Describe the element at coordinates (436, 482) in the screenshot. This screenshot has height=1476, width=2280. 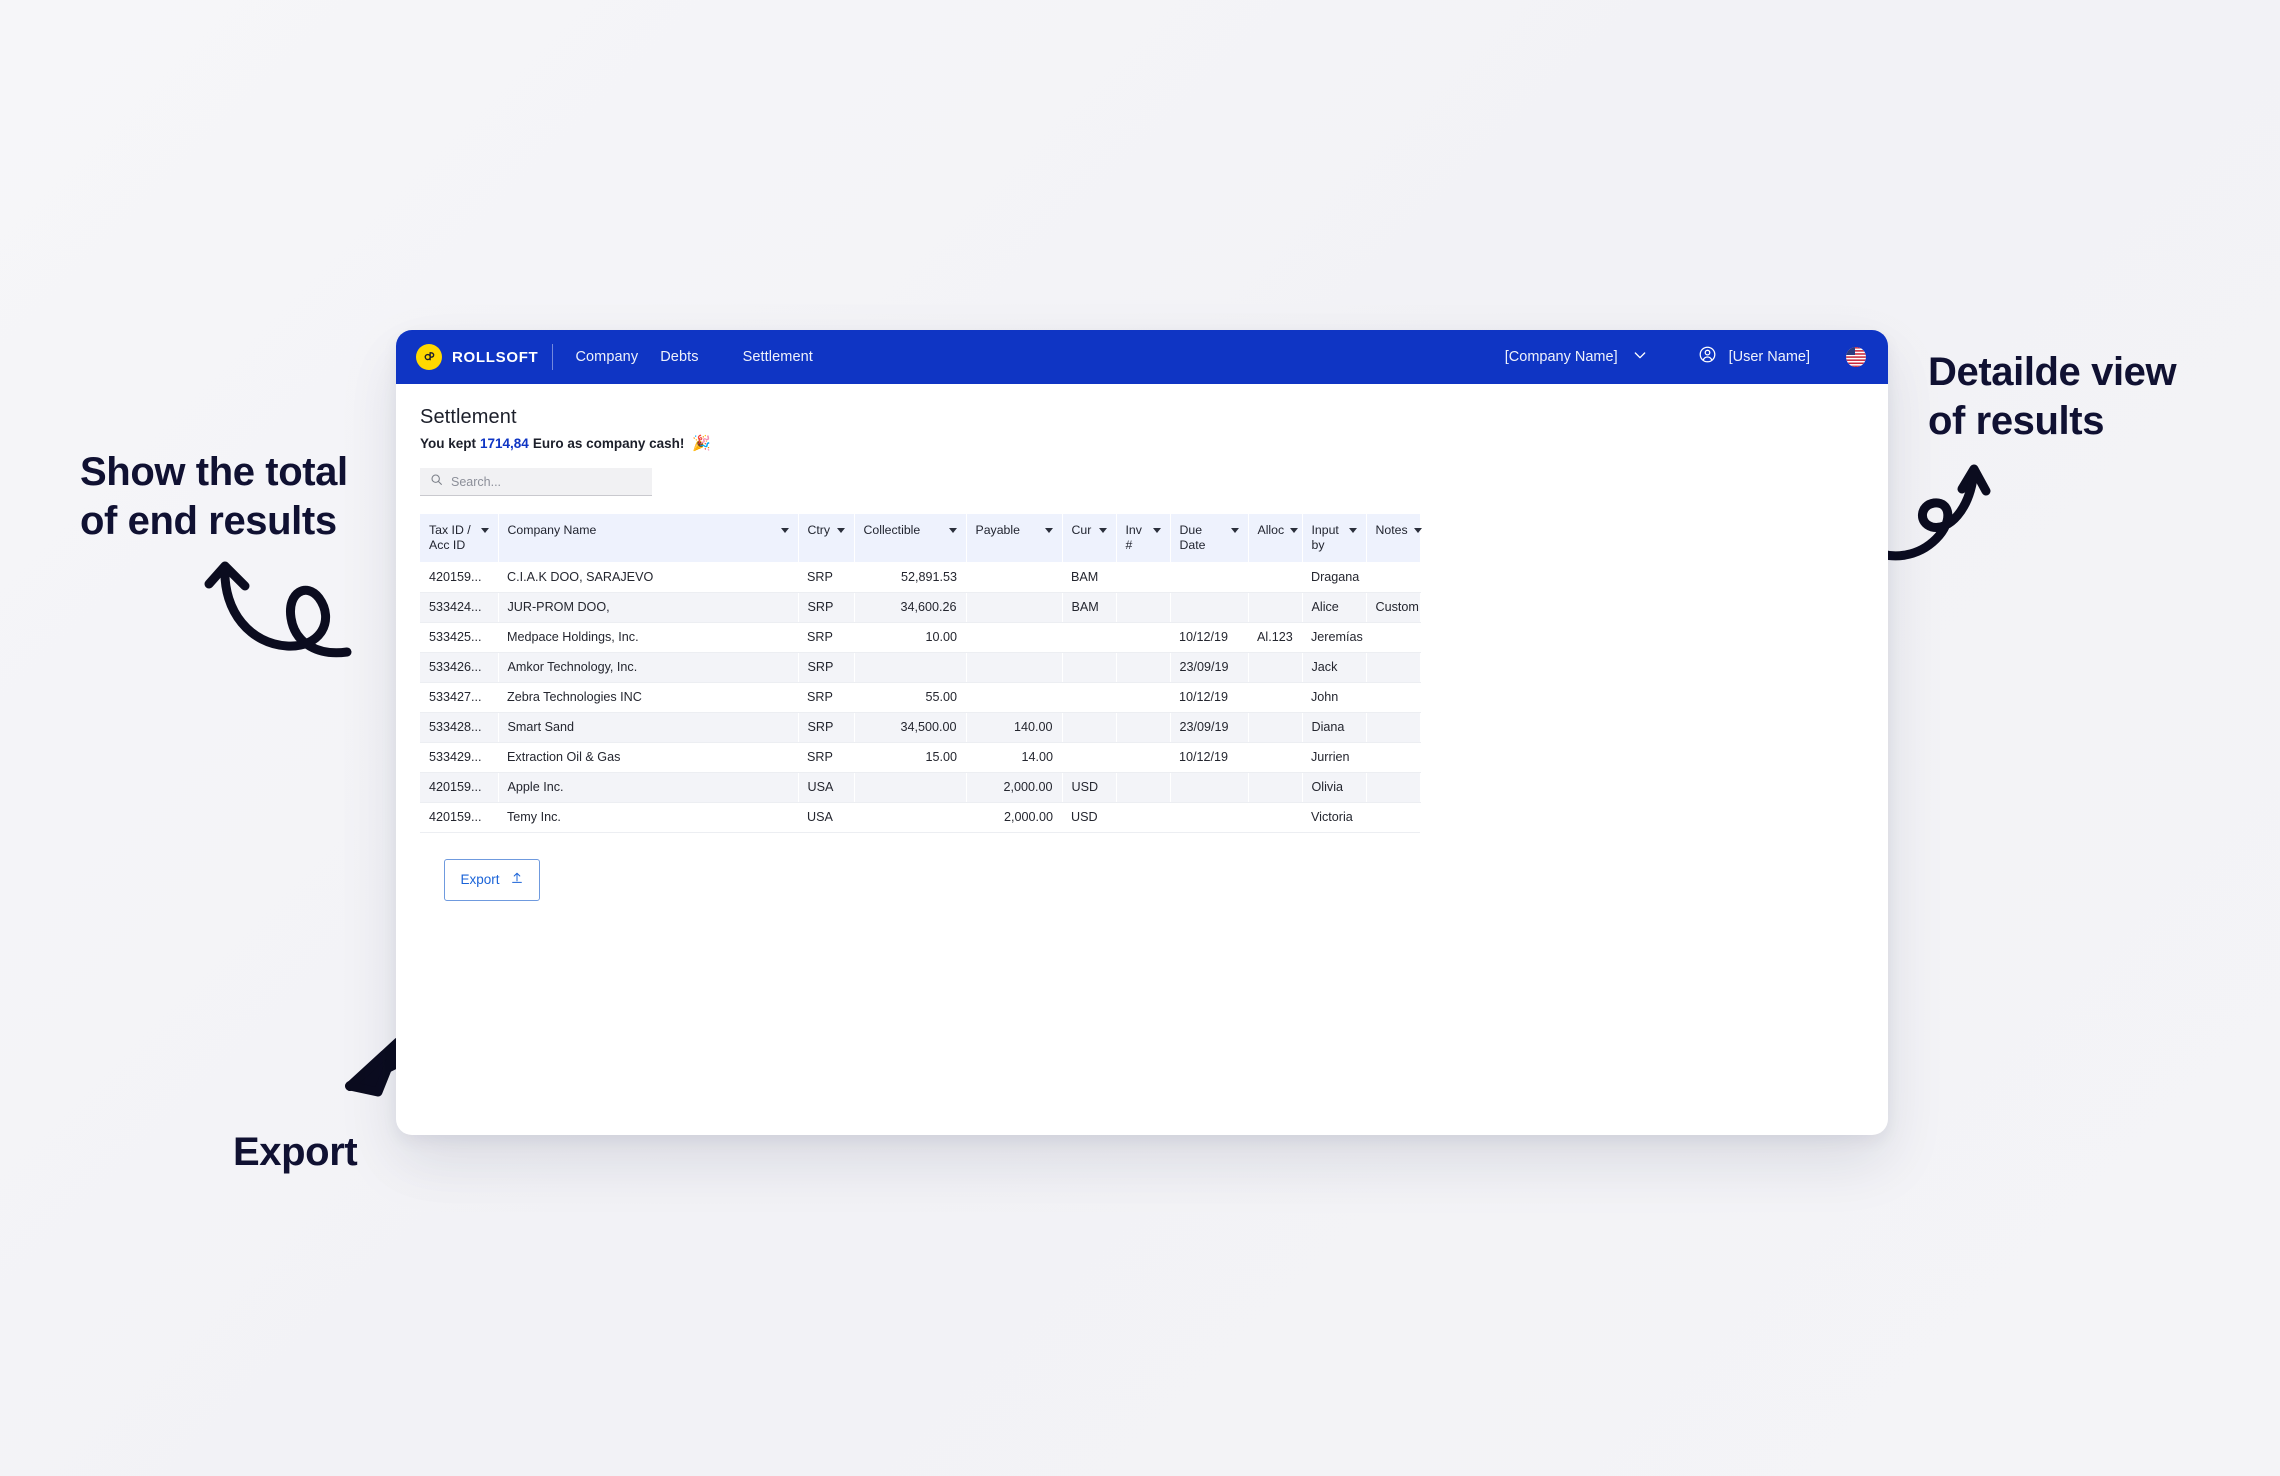
I see `search-icon` at that location.